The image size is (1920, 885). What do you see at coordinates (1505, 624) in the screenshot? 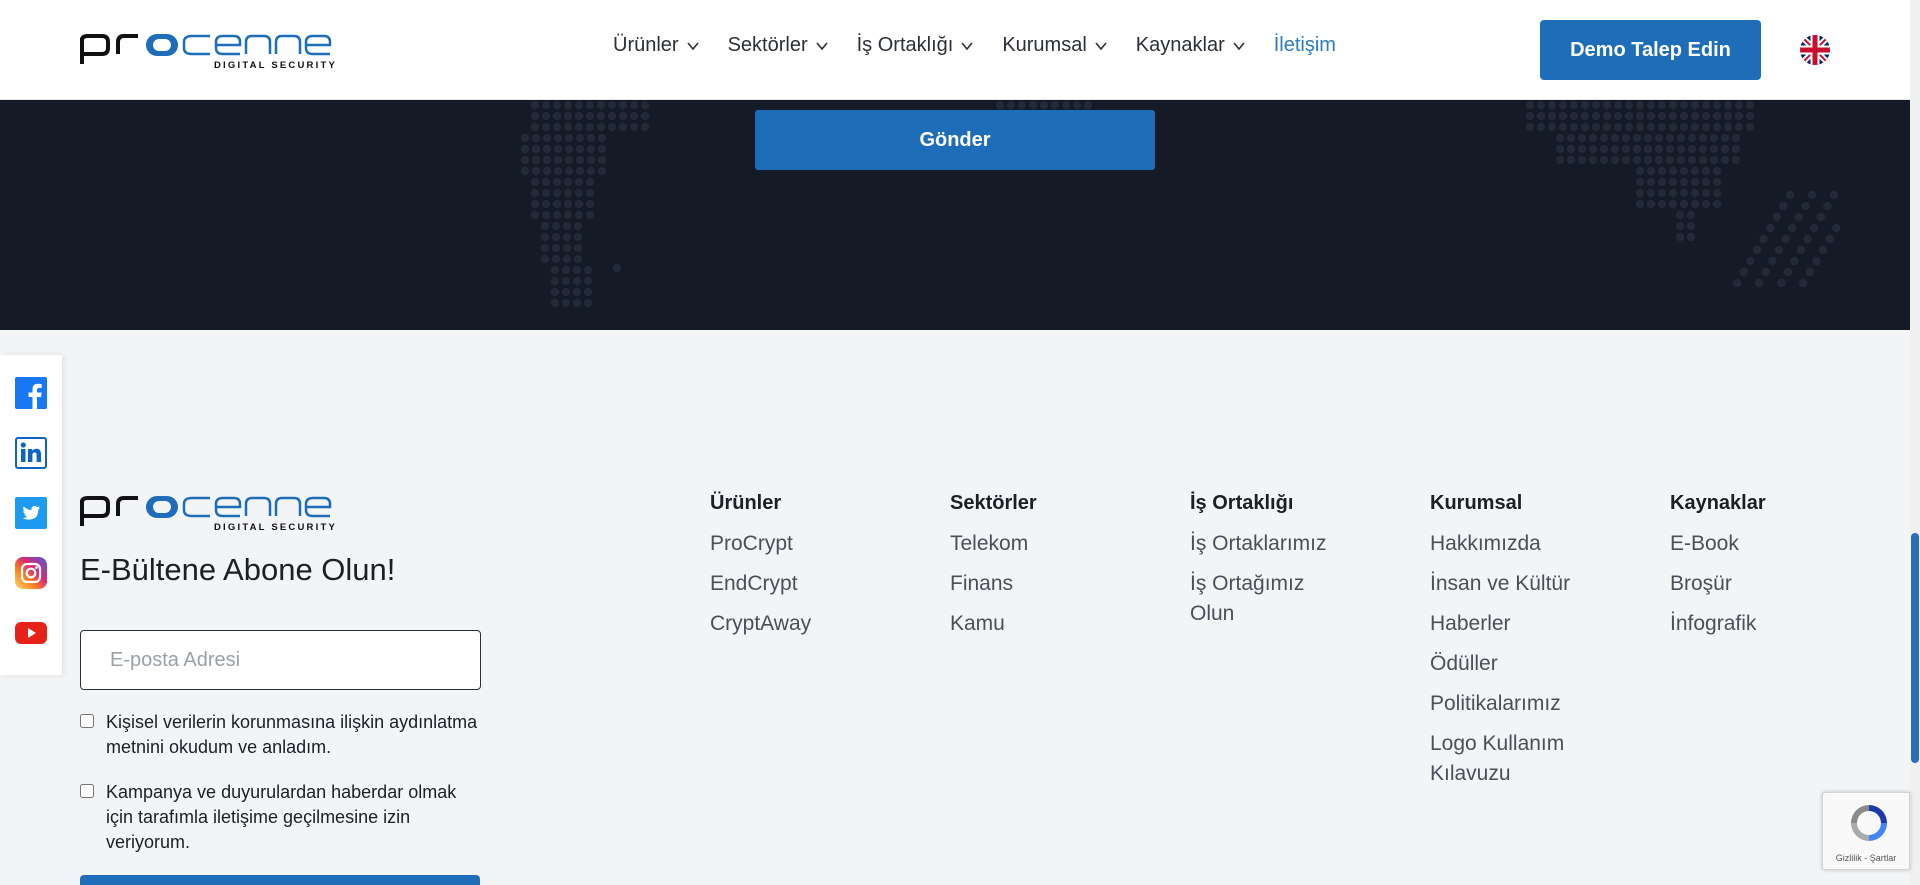
I see `footer-link: Haberler` at bounding box center [1505, 624].